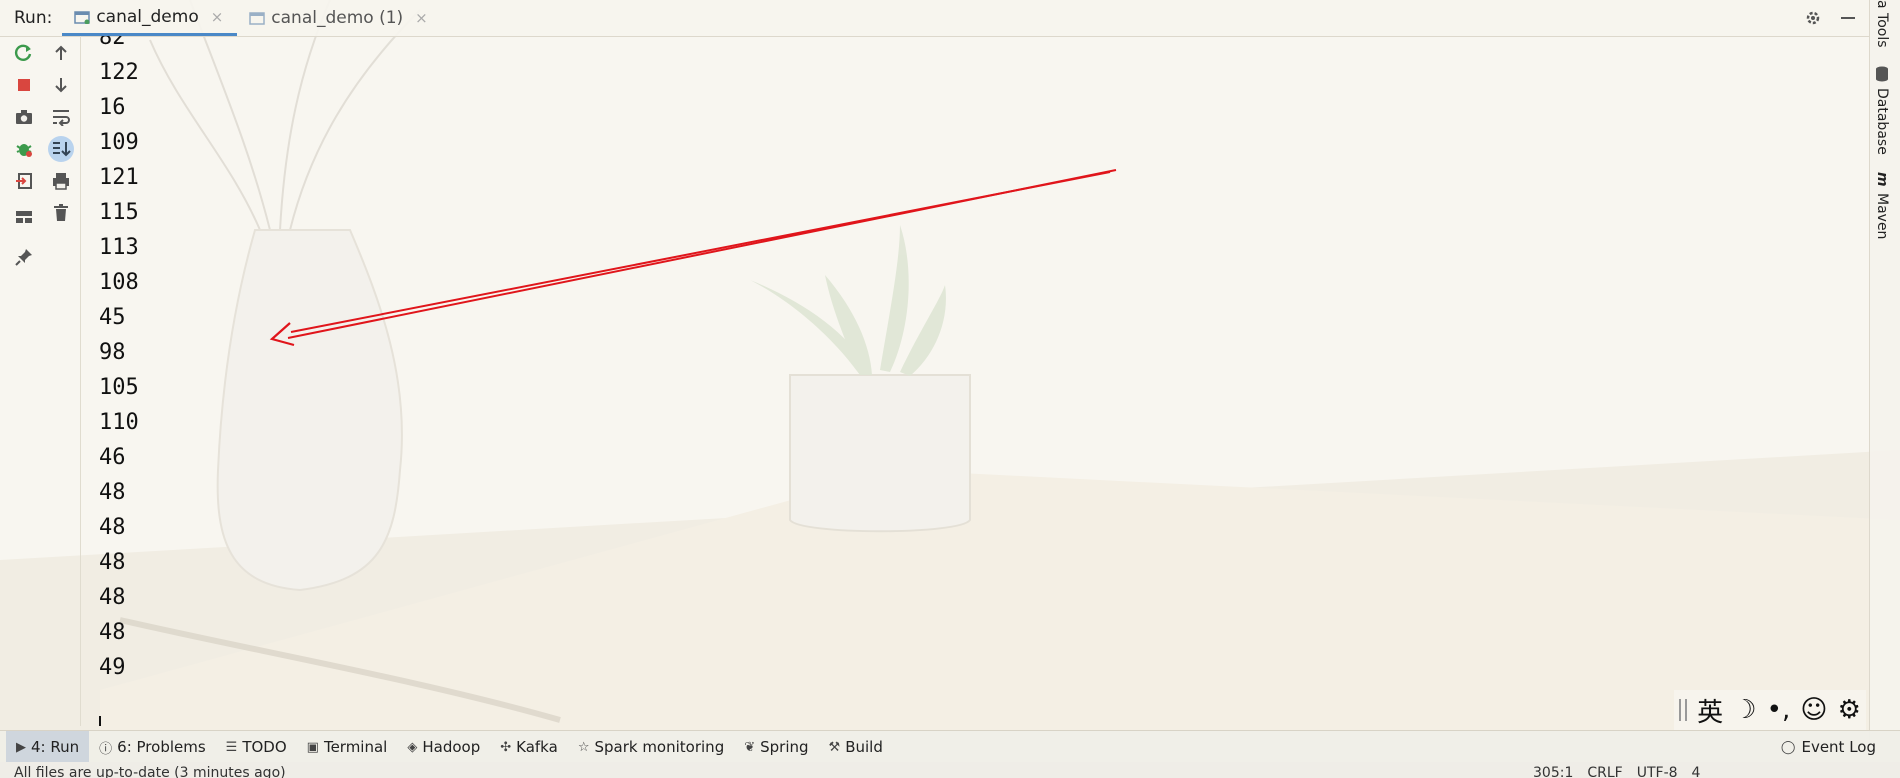 The width and height of the screenshot is (1900, 778). I want to click on ime-punctuation-icon: •,, so click(1779, 710).